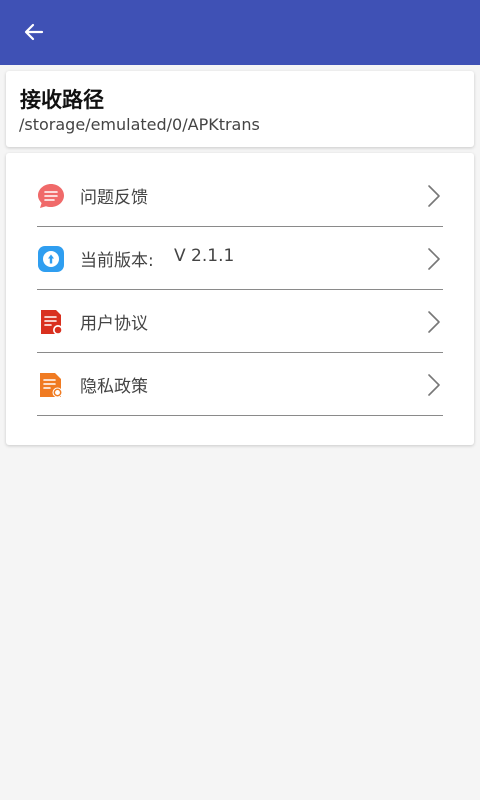 This screenshot has width=480, height=800. Describe the element at coordinates (139, 124) in the screenshot. I see `receive-path-value: /storage/emulated/0/APKtrans` at that location.